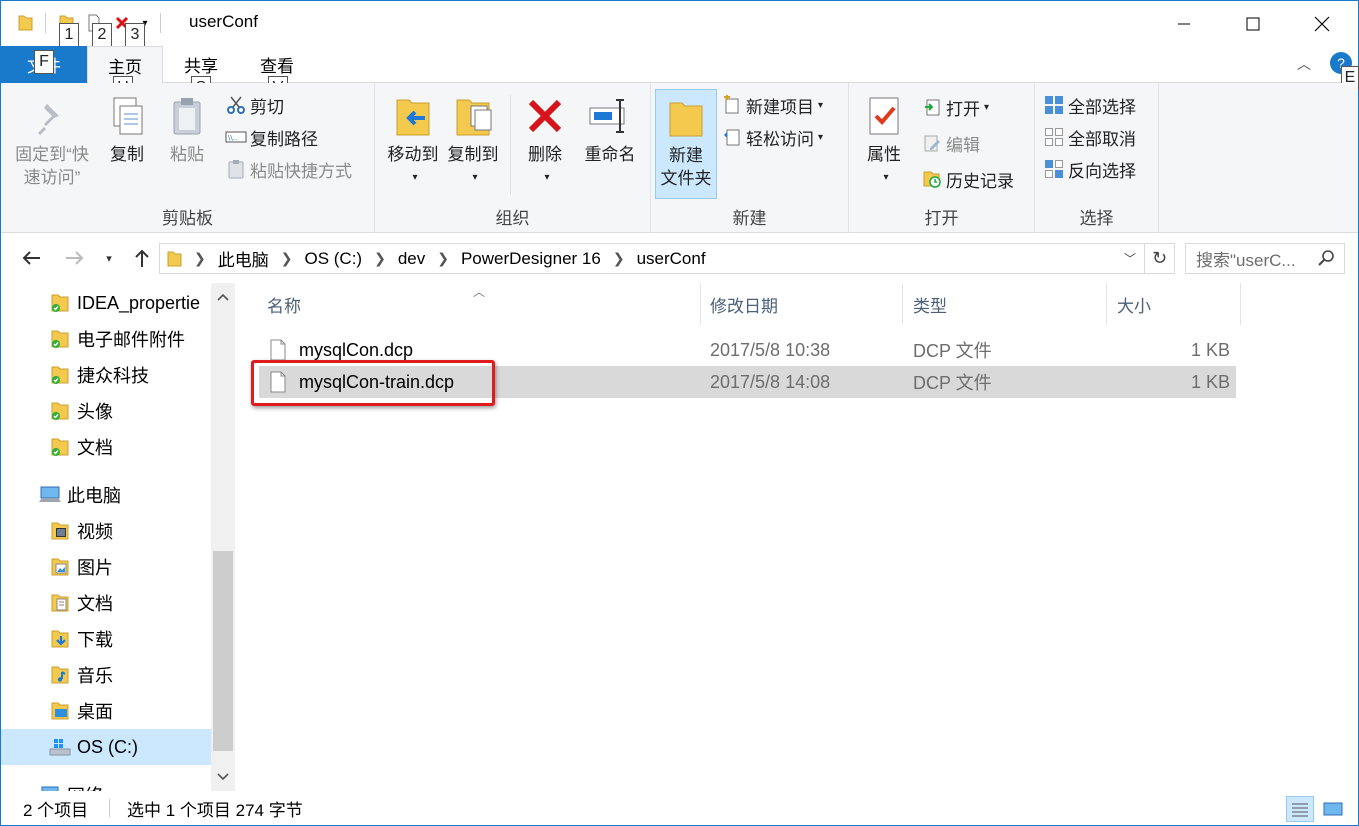 The height and width of the screenshot is (826, 1359). I want to click on column-date-label: 修改日期, so click(744, 306).